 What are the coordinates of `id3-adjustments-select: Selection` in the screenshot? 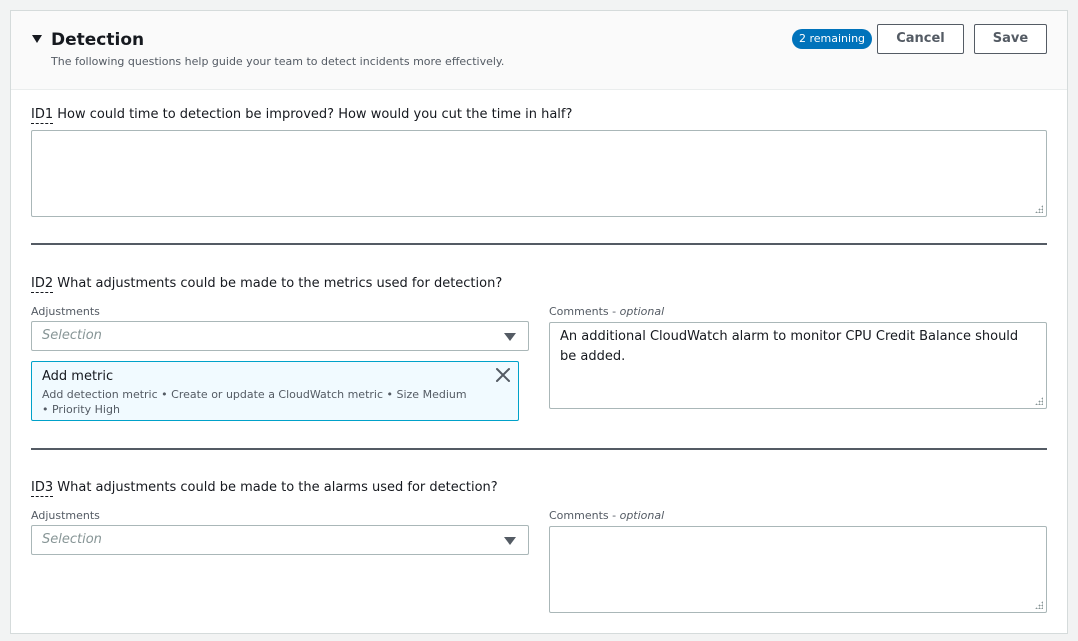 It's located at (280, 540).